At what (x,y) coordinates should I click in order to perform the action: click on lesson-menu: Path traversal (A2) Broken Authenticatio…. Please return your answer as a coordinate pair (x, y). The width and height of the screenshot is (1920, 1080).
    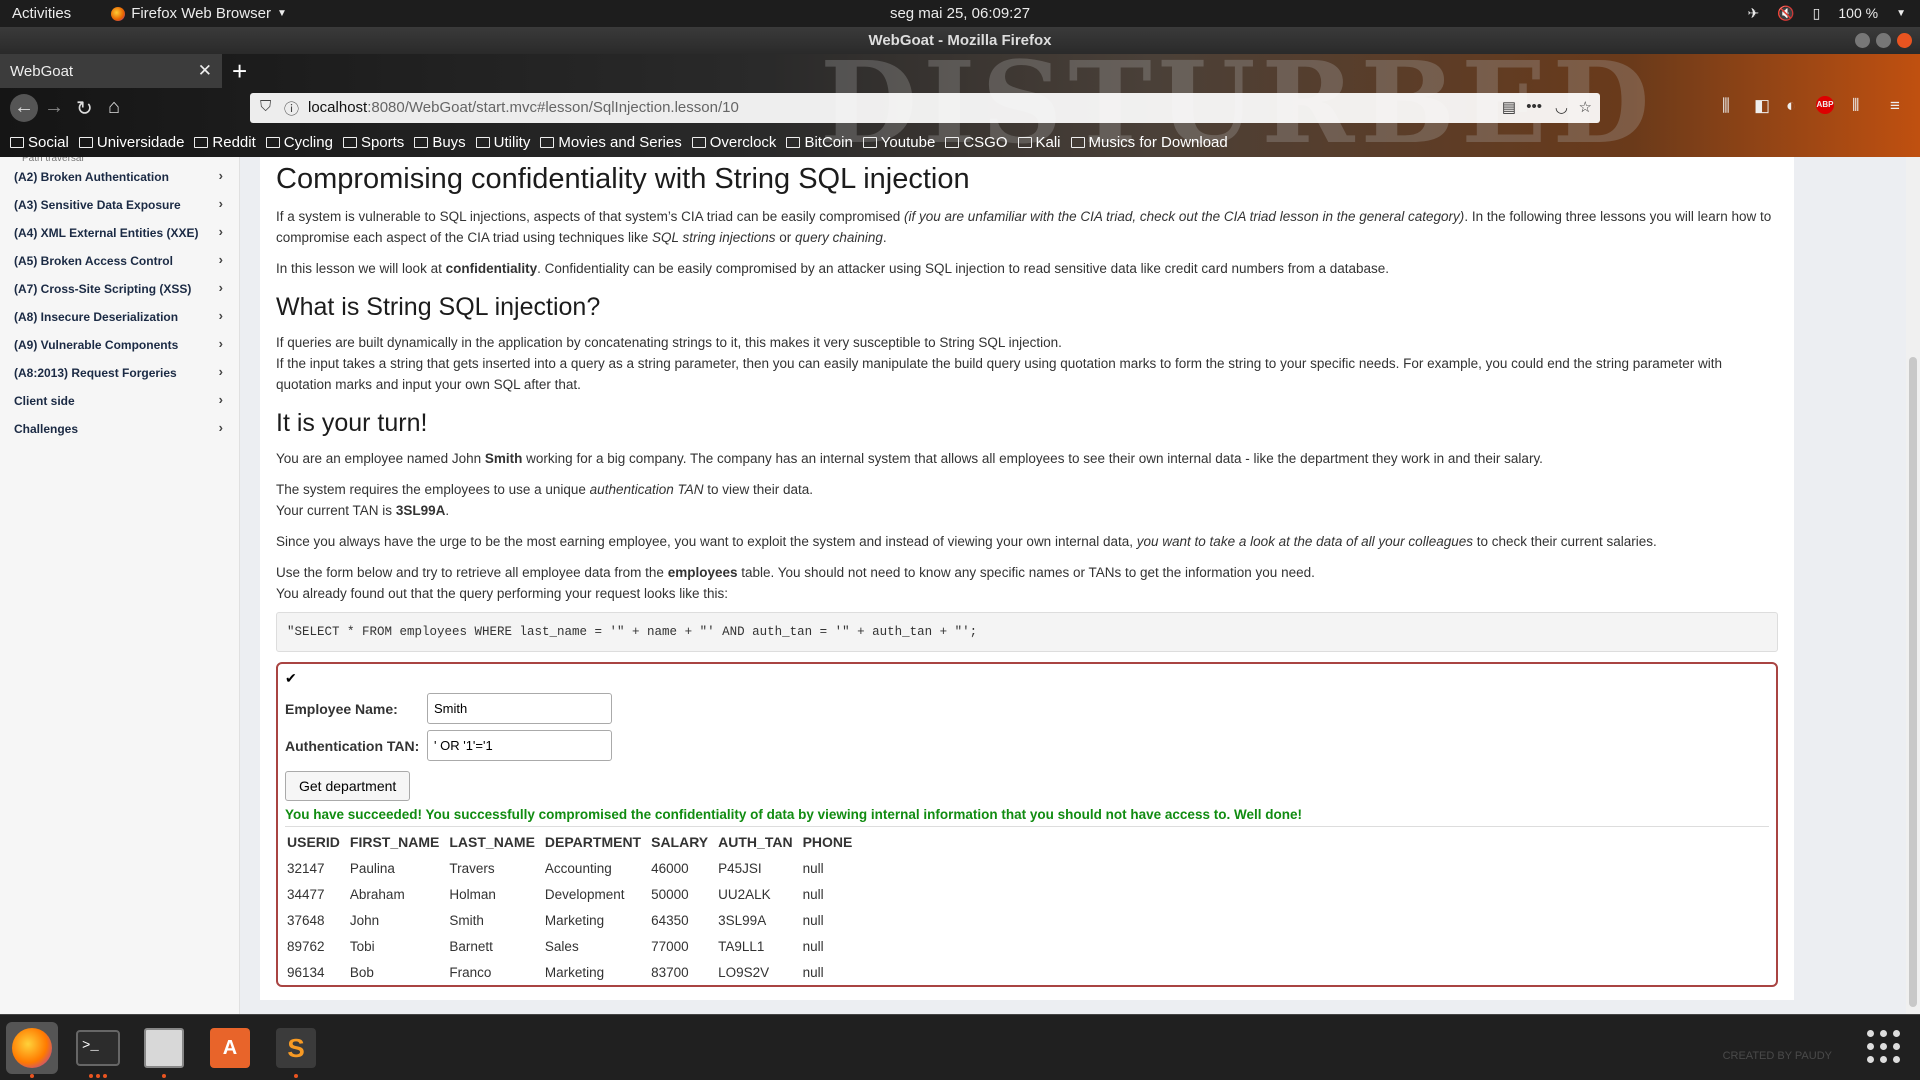
    Looking at the image, I should click on (120, 585).